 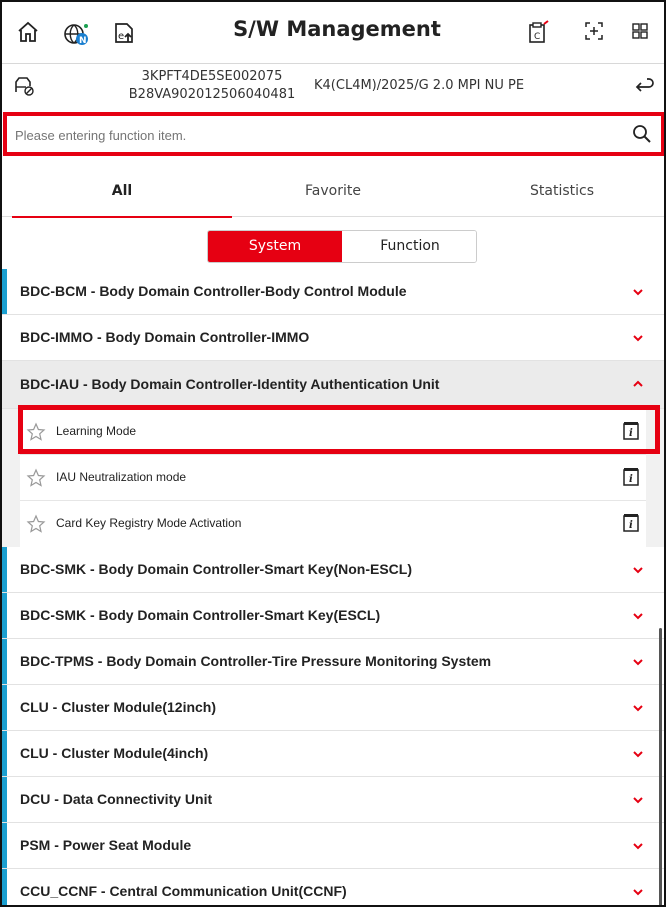 What do you see at coordinates (96, 431) in the screenshot?
I see `function-label: Learning Mode` at bounding box center [96, 431].